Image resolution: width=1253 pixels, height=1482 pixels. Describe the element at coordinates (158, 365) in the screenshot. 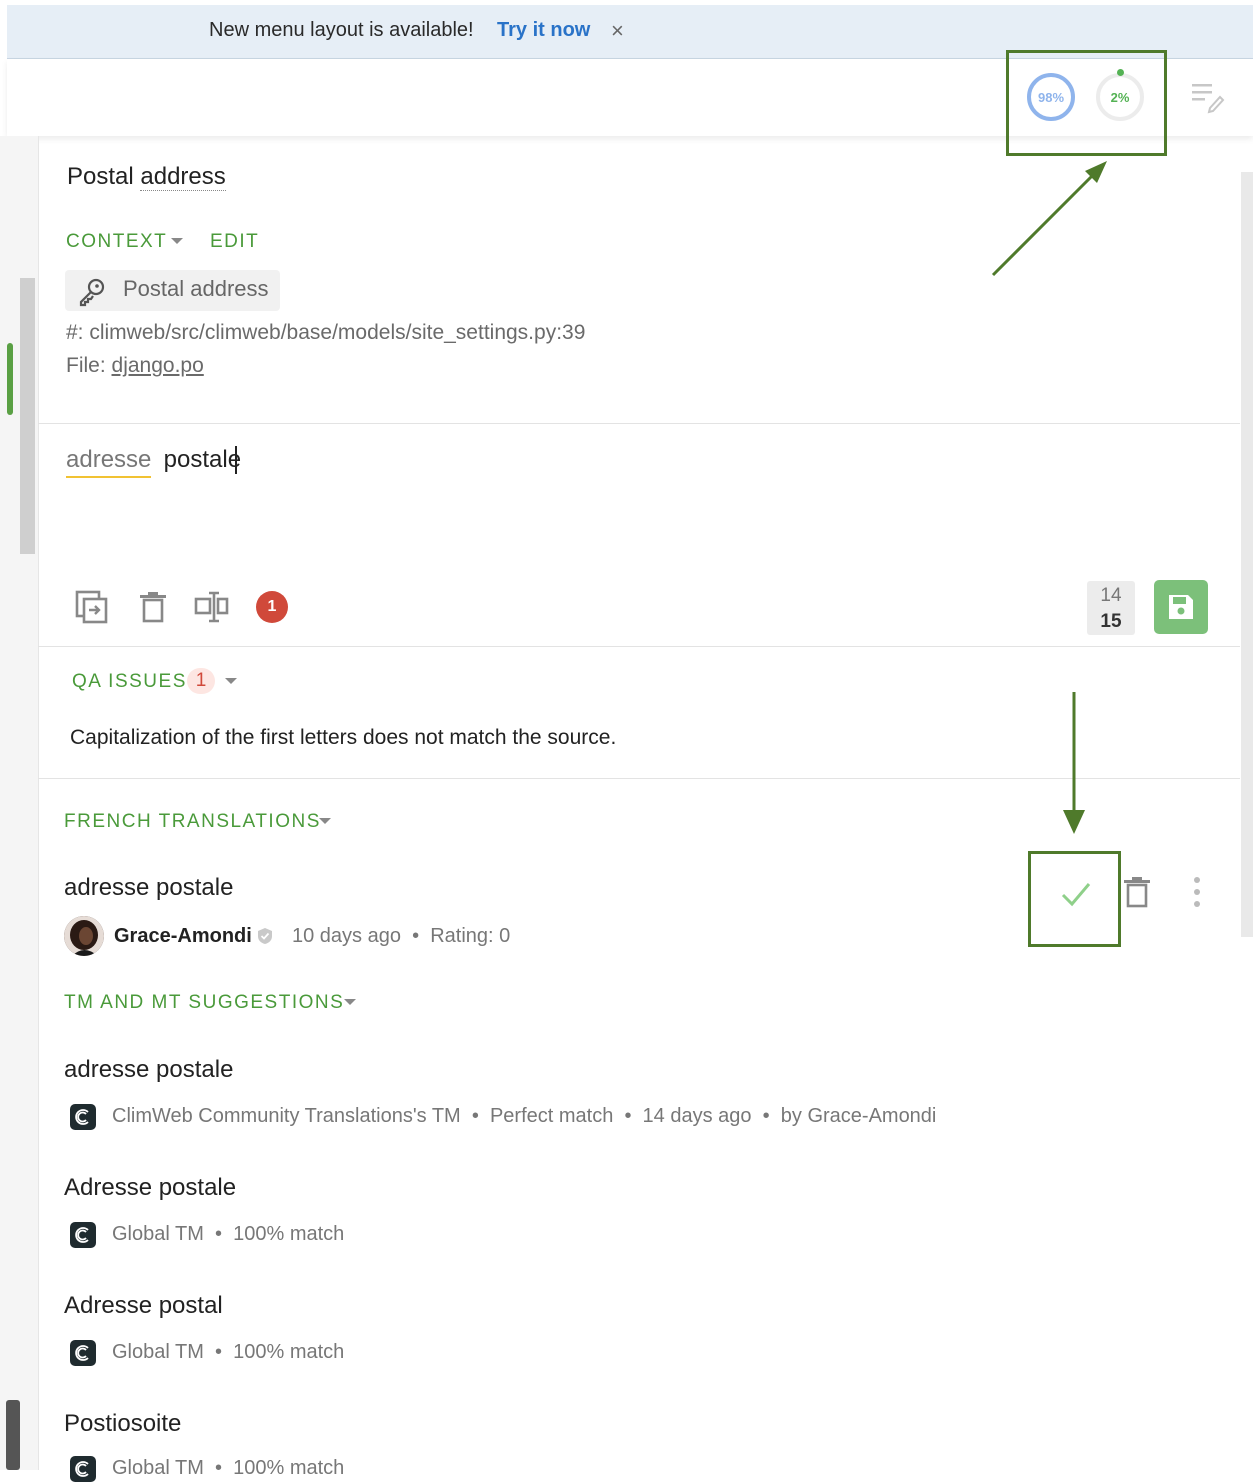

I see `file-link: django.po` at that location.